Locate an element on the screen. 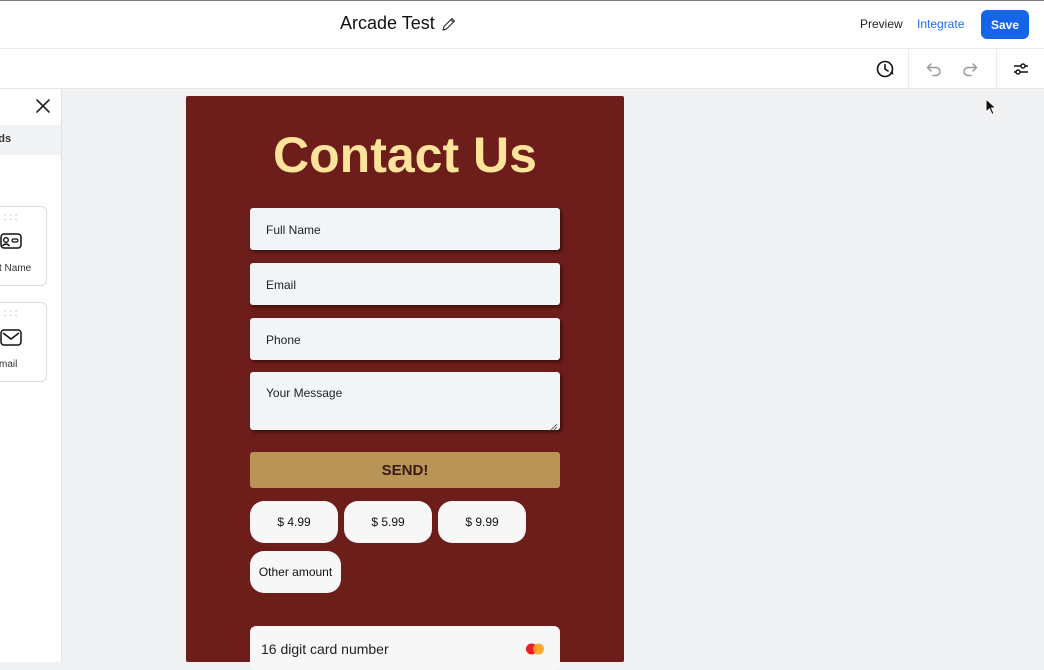  top-bar: Arcade Test Preview Integrate Save is located at coordinates (522, 24).